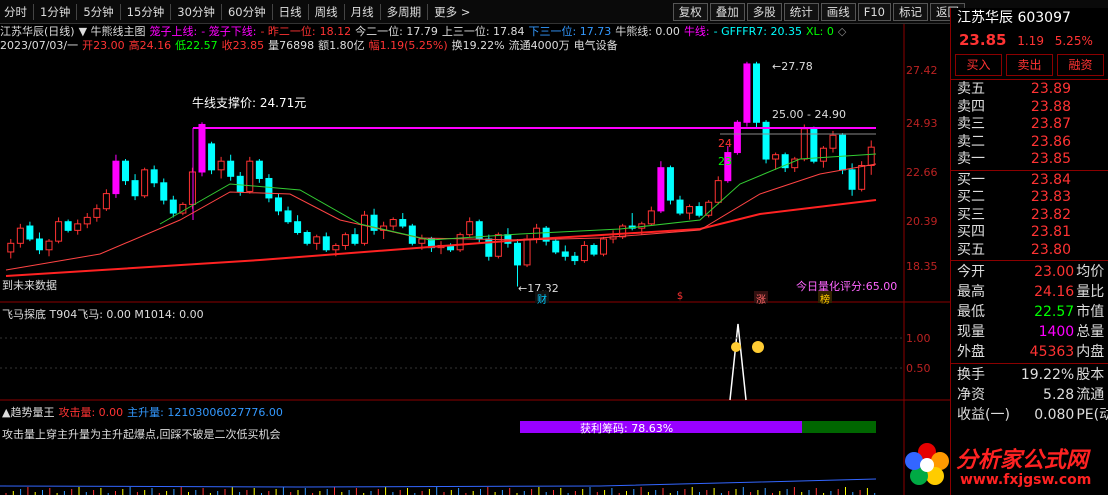 The width and height of the screenshot is (1108, 495). Describe the element at coordinates (1080, 65) in the screenshot. I see `margin-button: 融资` at that location.